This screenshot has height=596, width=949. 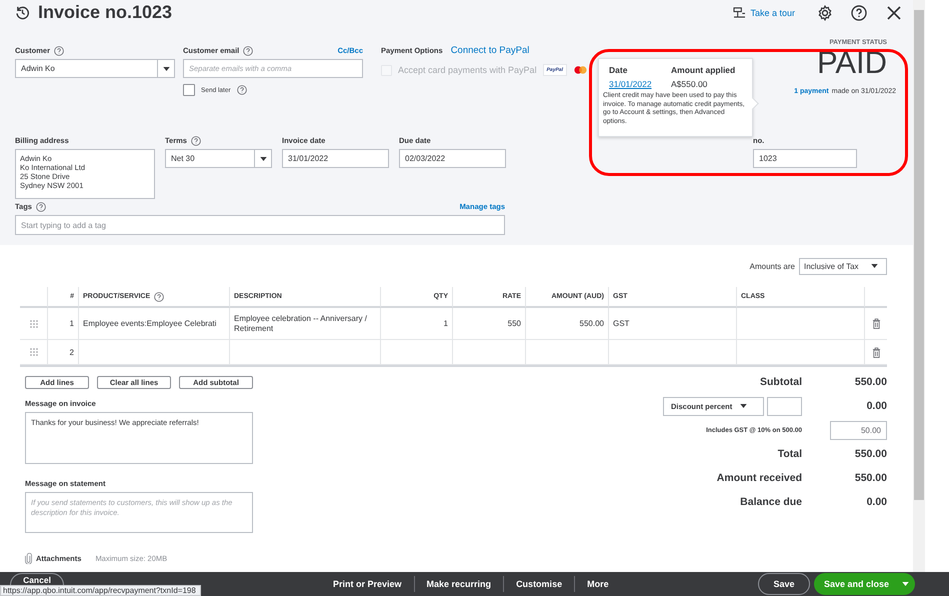 What do you see at coordinates (459, 584) in the screenshot?
I see `footer-action: Make recurring` at bounding box center [459, 584].